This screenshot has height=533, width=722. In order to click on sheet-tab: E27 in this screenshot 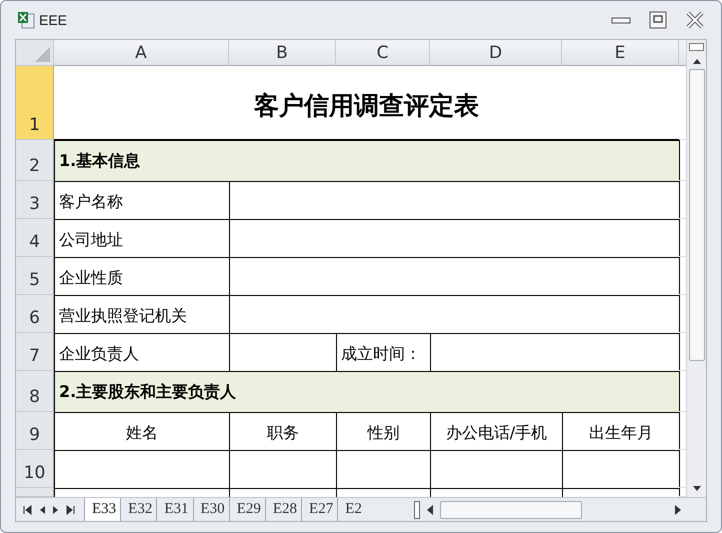, I will do `click(319, 509)`.